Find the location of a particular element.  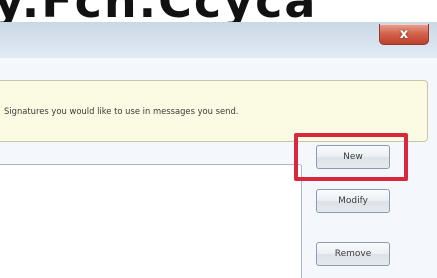

modify-button: Modify is located at coordinates (353, 201).